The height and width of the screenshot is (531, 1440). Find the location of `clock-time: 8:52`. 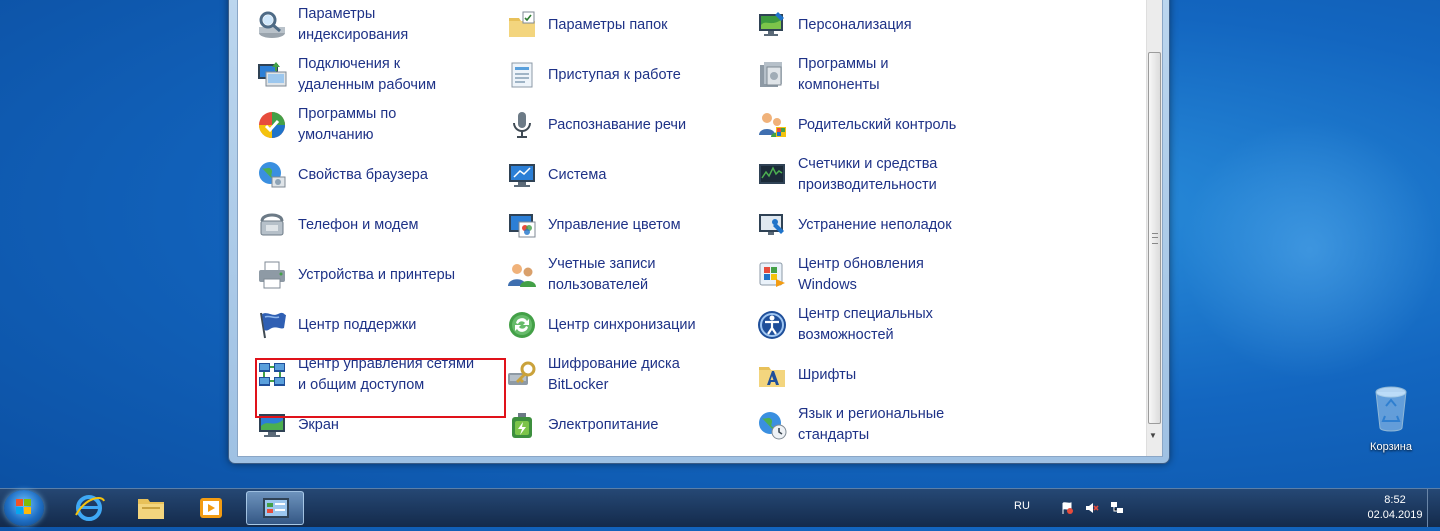

clock-time: 8:52 is located at coordinates (1395, 500).